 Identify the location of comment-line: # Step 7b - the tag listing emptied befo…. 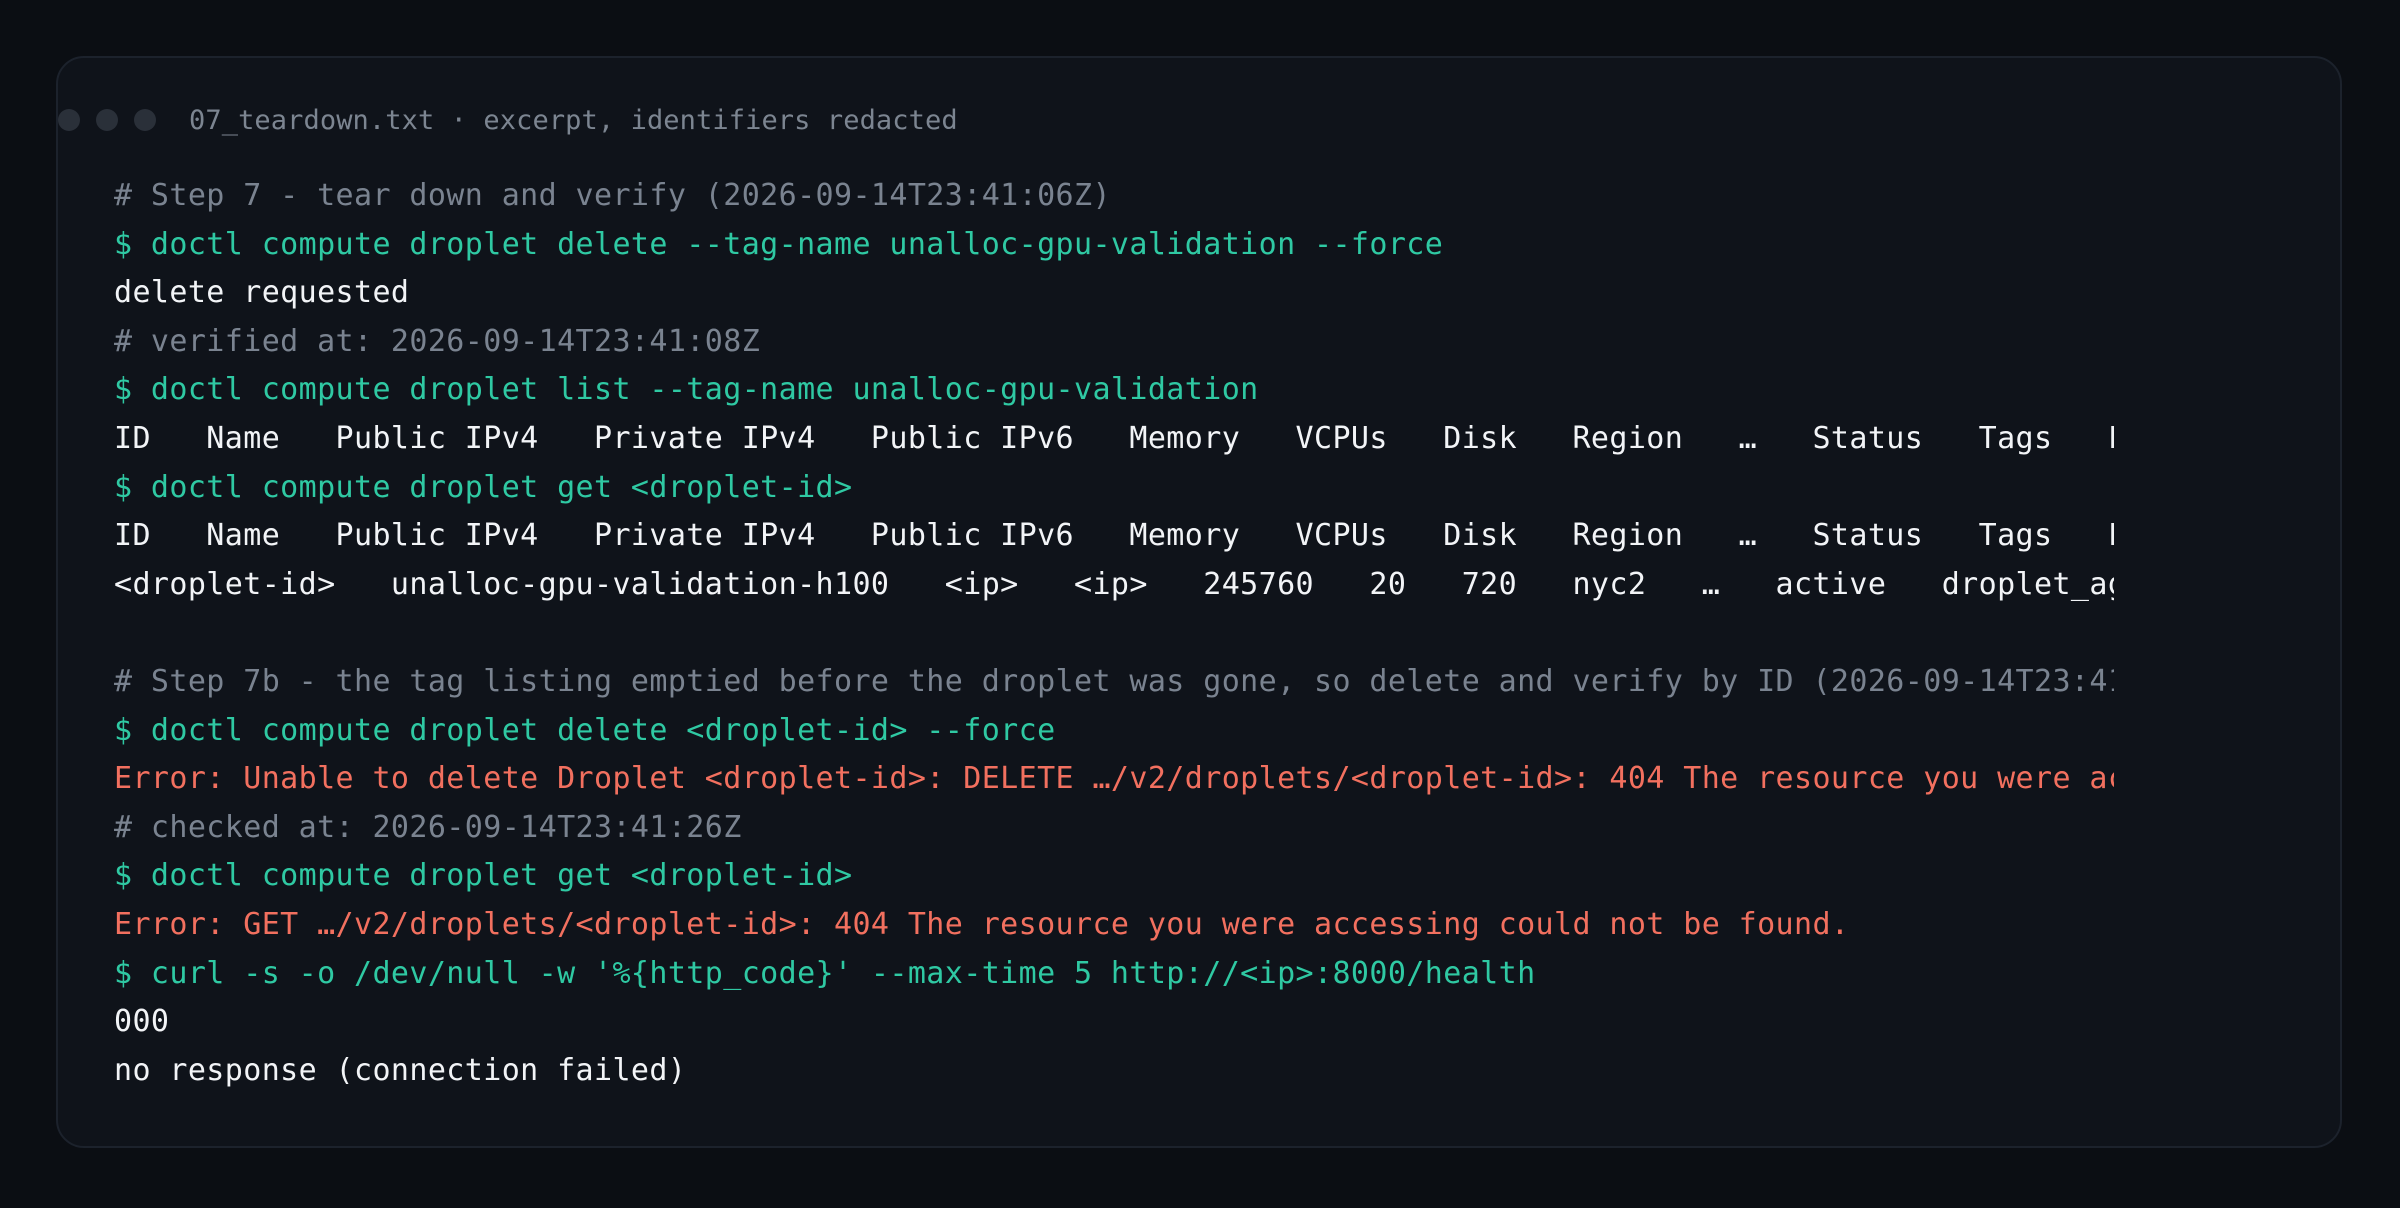
(1114, 681).